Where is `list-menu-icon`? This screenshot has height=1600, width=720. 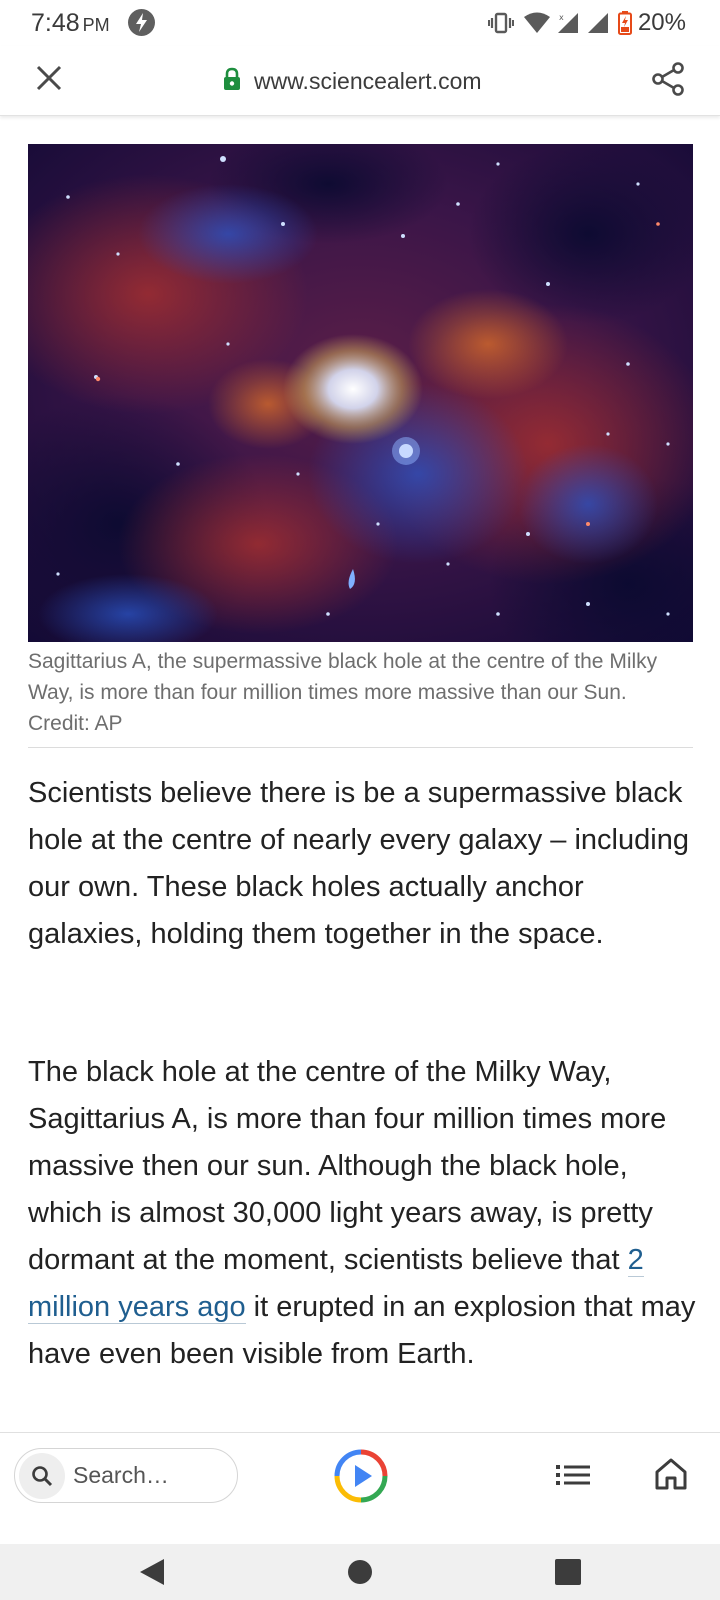 list-menu-icon is located at coordinates (573, 1477).